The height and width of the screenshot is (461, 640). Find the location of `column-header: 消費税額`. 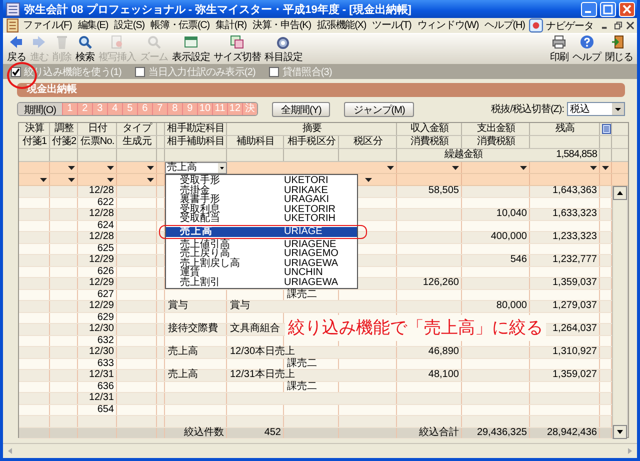

column-header: 消費税額 is located at coordinates (496, 142).